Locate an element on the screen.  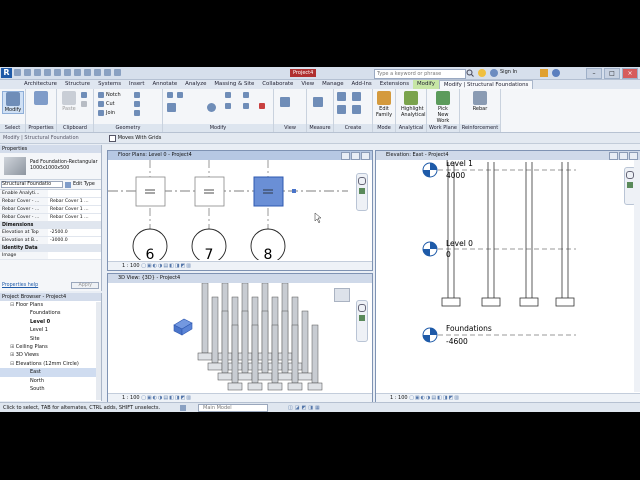
offset-button is located at coordinates (180, 95).